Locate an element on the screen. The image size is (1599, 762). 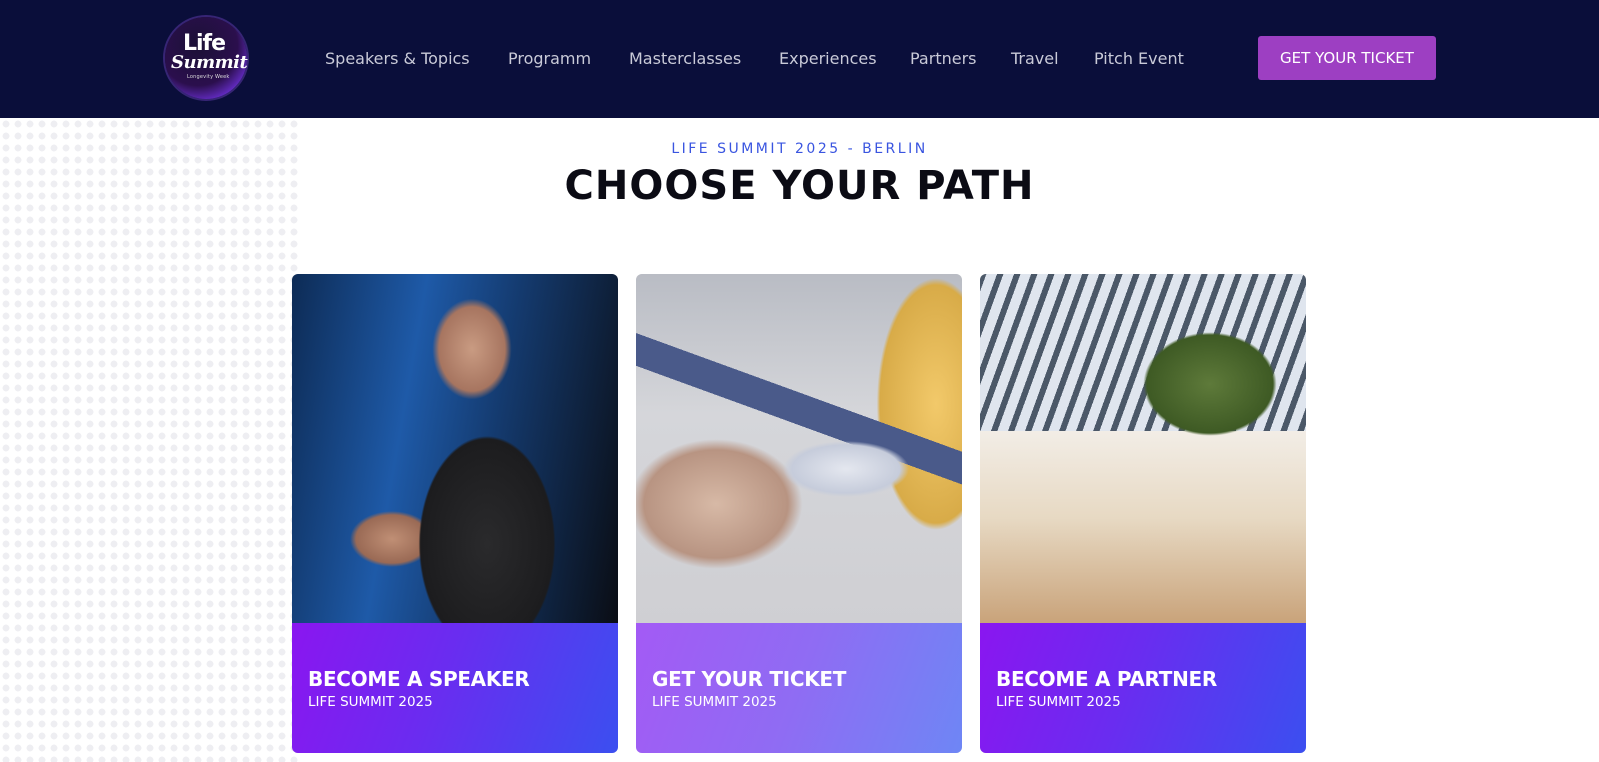
nav-item-travel: Travel is located at coordinates (1035, 58).